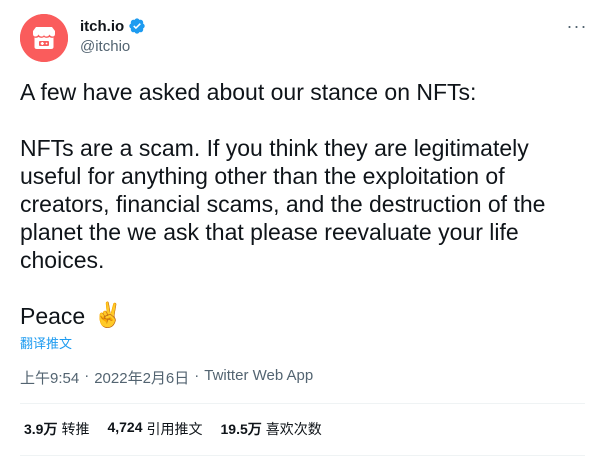 The width and height of the screenshot is (599, 460). What do you see at coordinates (141, 377) in the screenshot?
I see `tweet-date: 2022年2月6日` at bounding box center [141, 377].